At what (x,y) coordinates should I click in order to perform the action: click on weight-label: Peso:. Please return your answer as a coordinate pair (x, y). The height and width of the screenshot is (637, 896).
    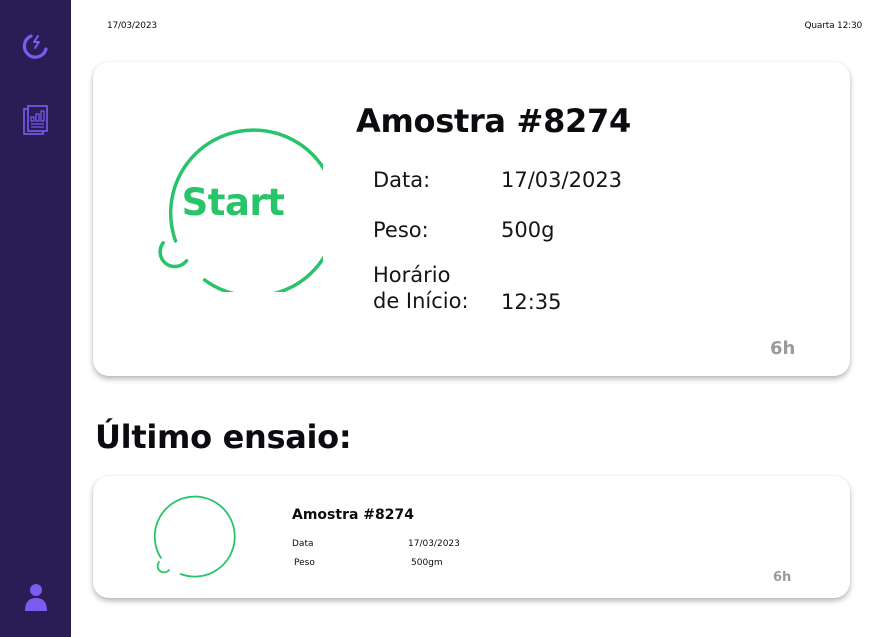
    Looking at the image, I should click on (401, 230).